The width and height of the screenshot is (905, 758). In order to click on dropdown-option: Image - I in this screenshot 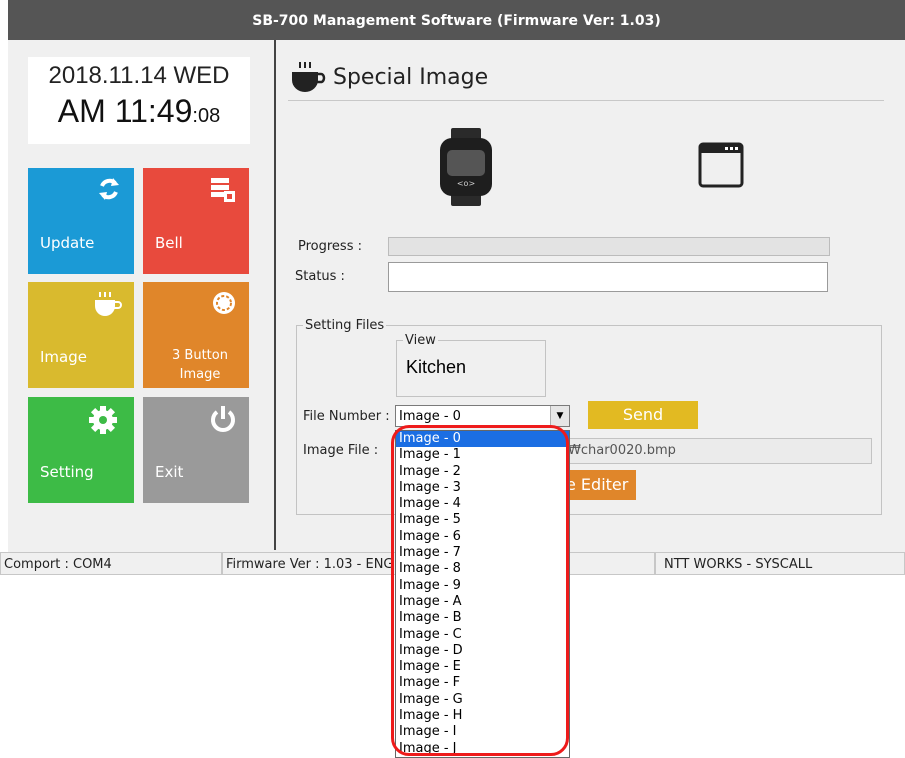, I will do `click(482, 732)`.